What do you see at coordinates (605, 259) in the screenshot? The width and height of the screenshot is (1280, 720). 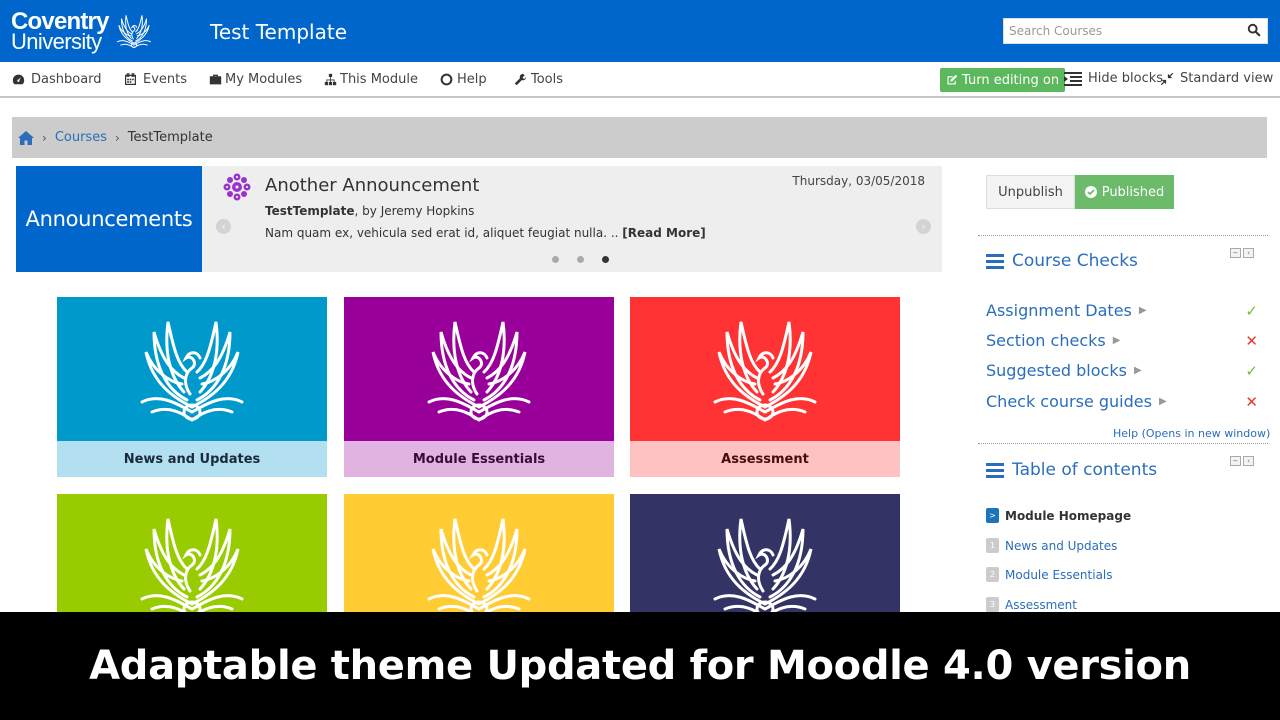 I see `carousel-dot-active` at bounding box center [605, 259].